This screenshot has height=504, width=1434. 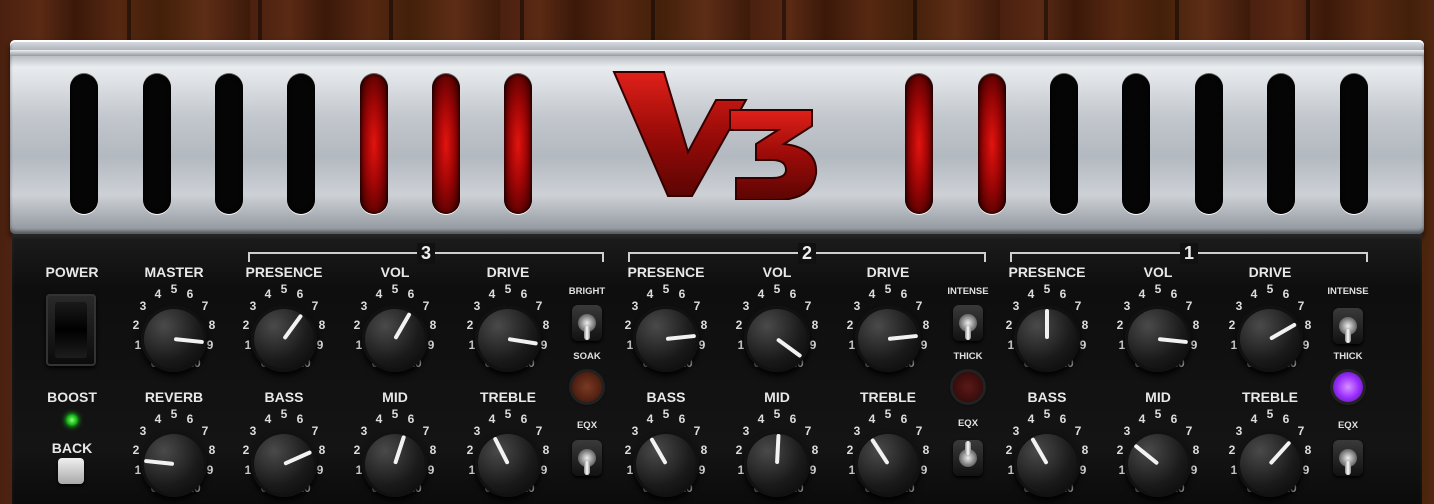 What do you see at coordinates (508, 397) in the screenshot?
I see `ch3-treble-label: TREBLE` at bounding box center [508, 397].